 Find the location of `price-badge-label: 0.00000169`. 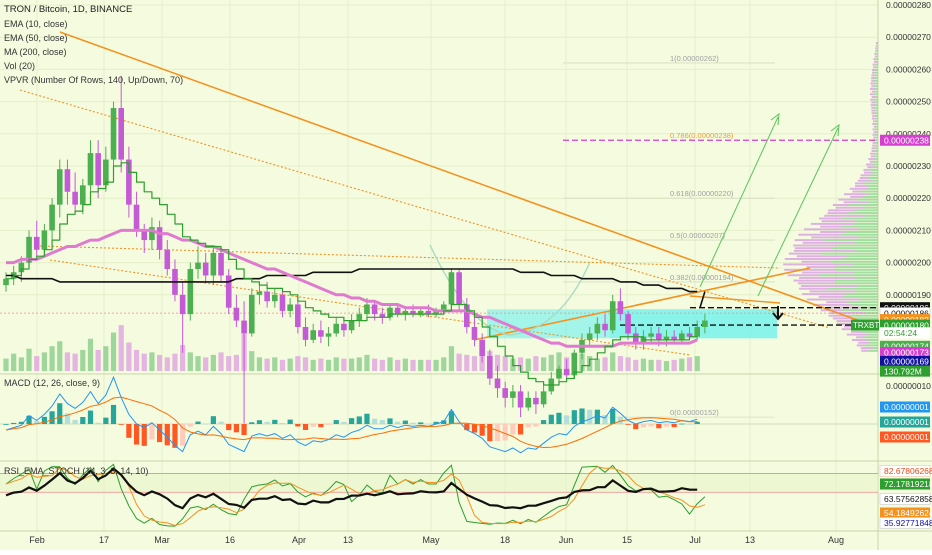

price-badge-label: 0.00000169 is located at coordinates (906, 362).